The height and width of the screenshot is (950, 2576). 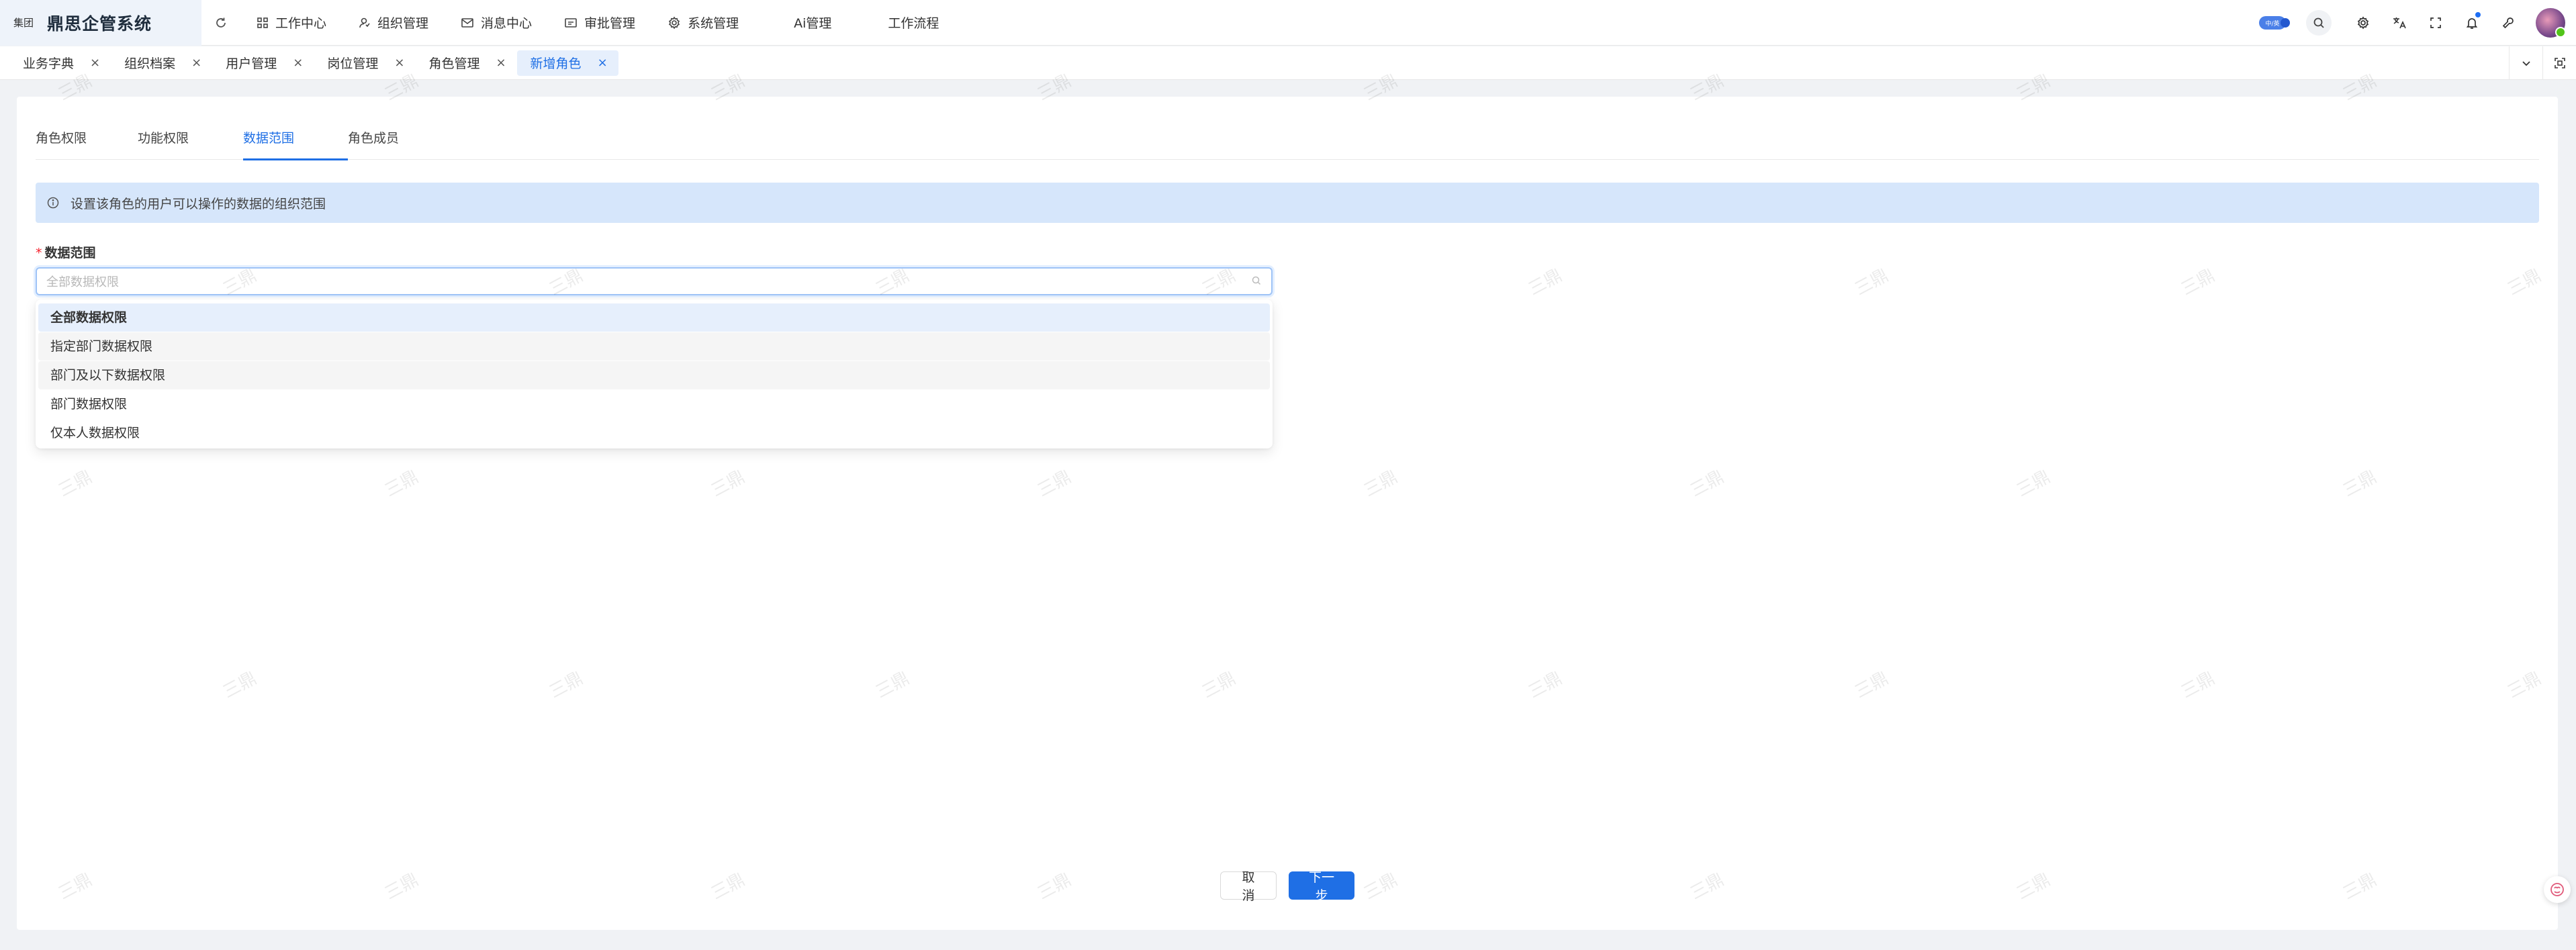 I want to click on nav-approval-management: 审批管理, so click(x=599, y=23).